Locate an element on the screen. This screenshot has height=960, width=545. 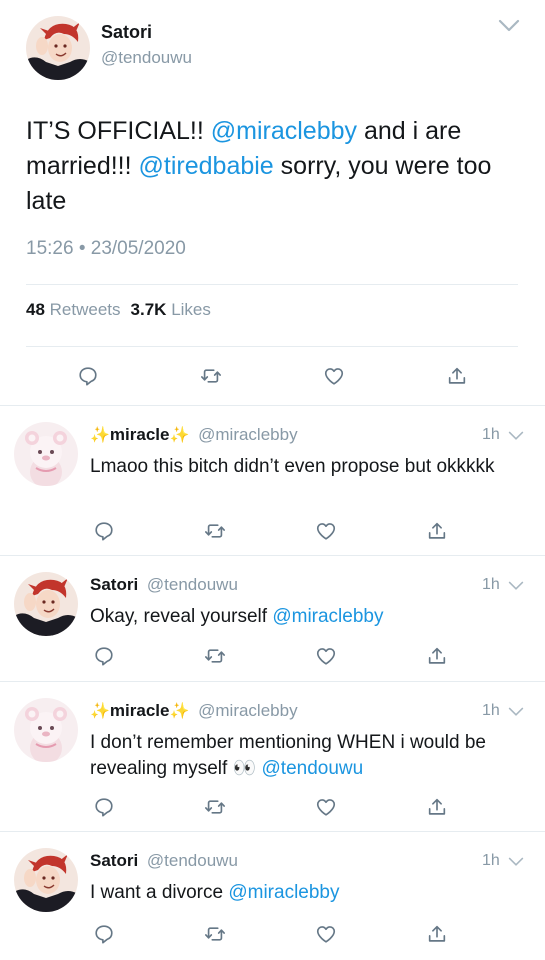
tweet-actions is located at coordinates (272, 376).